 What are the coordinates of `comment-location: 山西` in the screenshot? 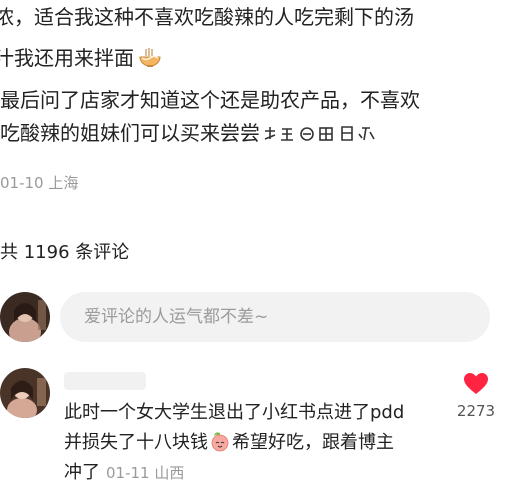 It's located at (169, 473).